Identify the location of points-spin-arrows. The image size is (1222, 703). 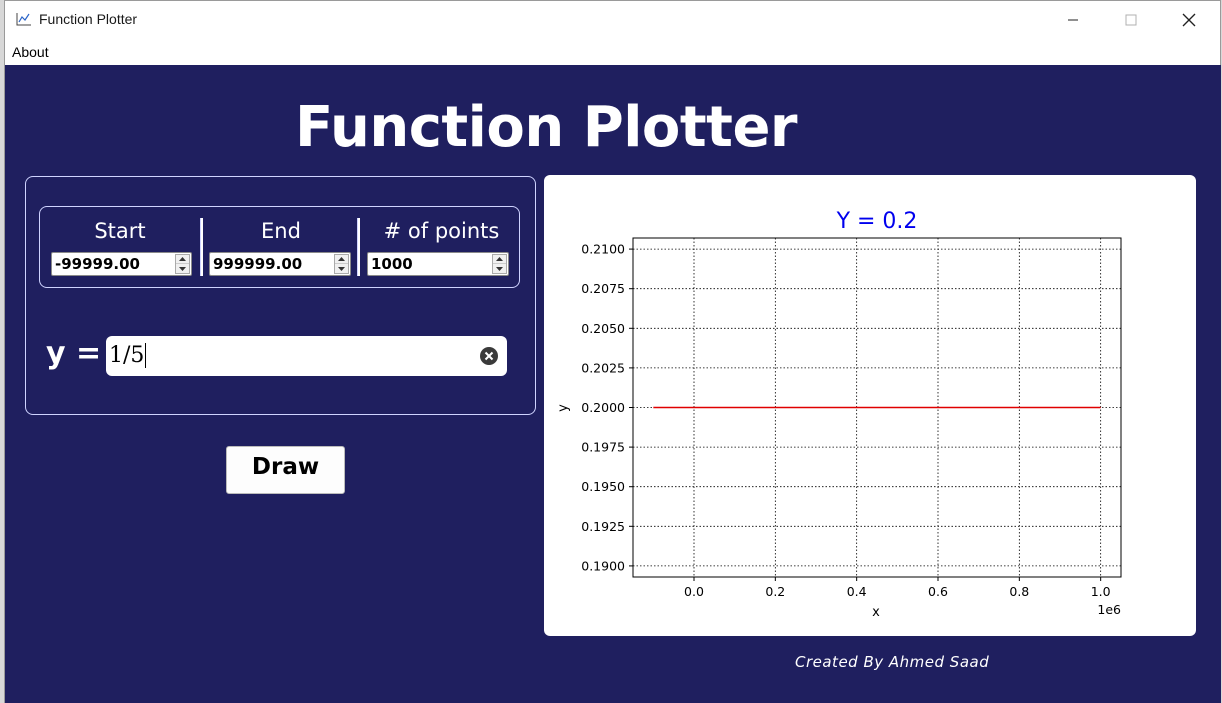
(499, 264).